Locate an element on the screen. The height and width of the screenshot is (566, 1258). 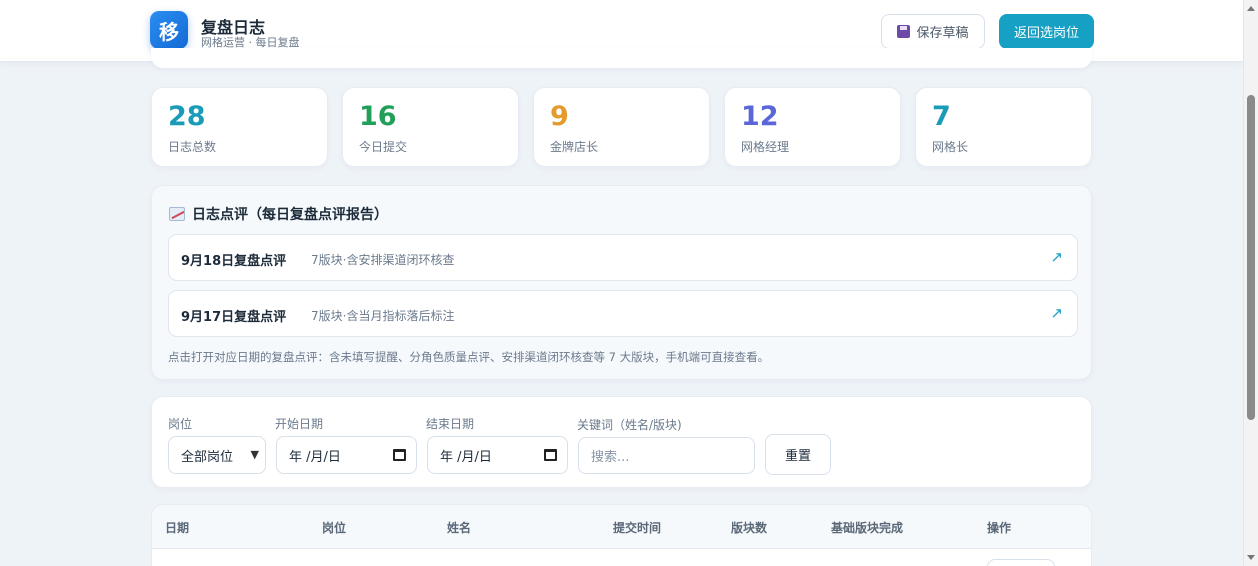
end-date-input: 年 /月/日 is located at coordinates (497, 455).